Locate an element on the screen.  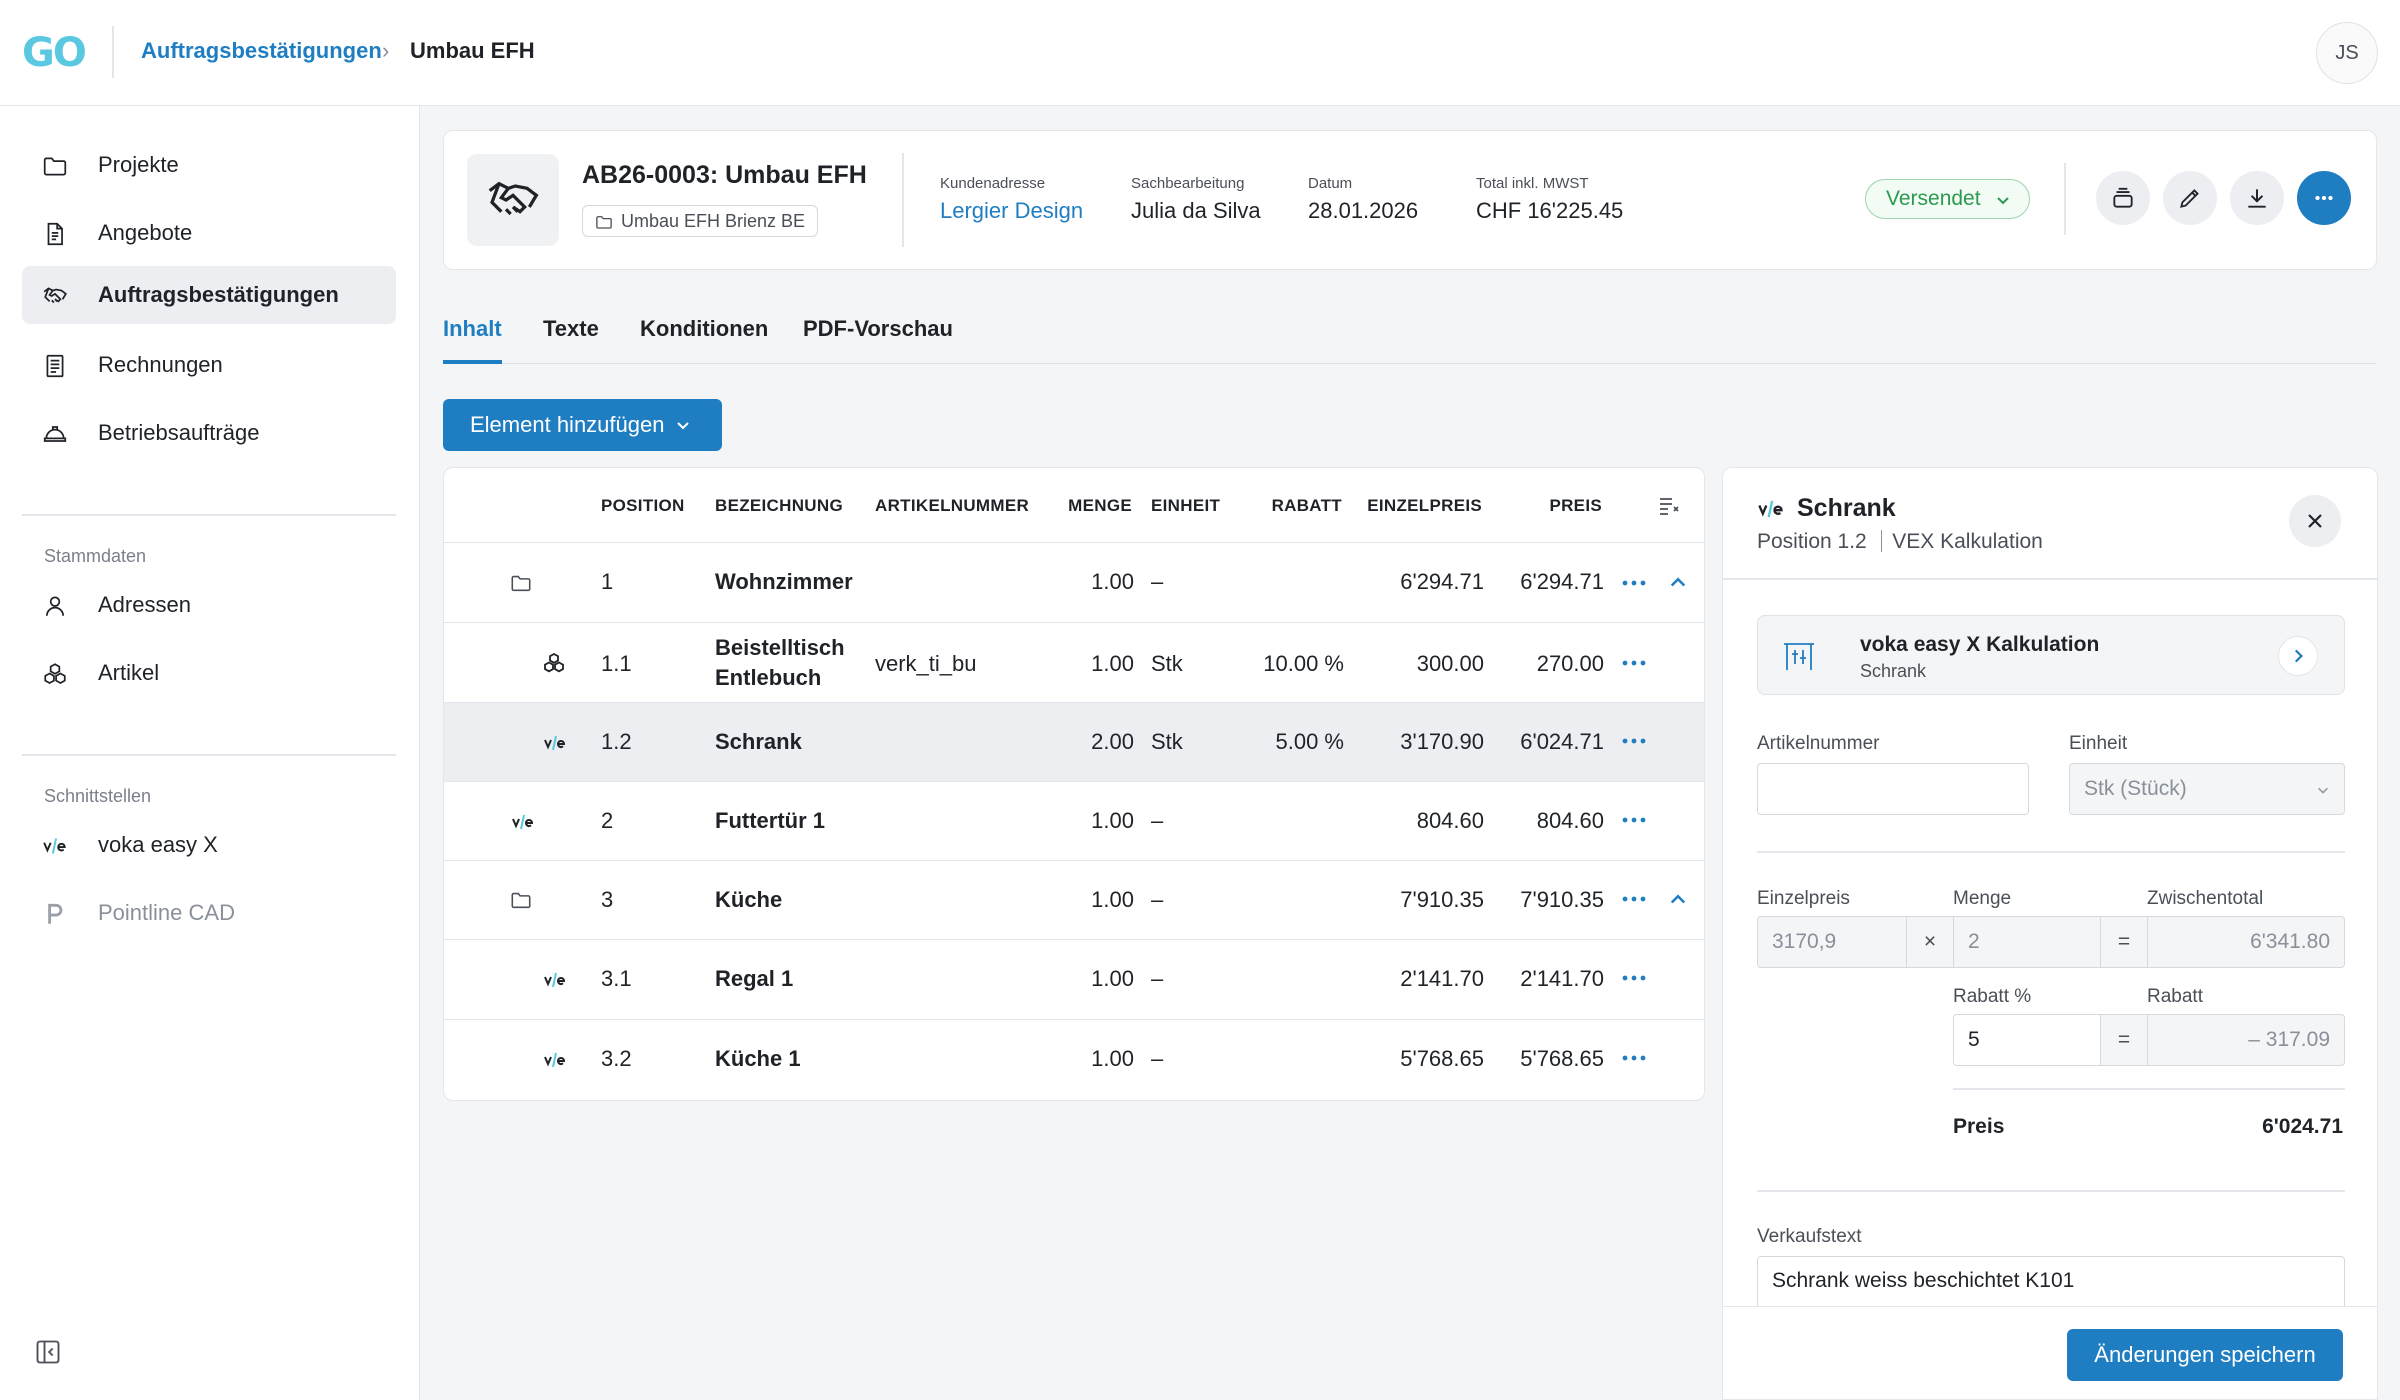
cell-einzelpreis: 6'294.71 is located at coordinates (1442, 581).